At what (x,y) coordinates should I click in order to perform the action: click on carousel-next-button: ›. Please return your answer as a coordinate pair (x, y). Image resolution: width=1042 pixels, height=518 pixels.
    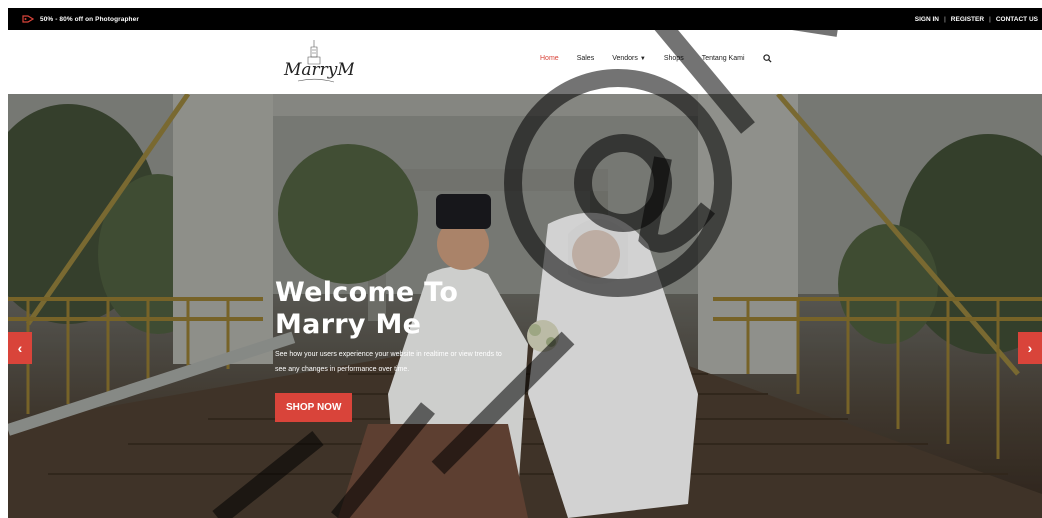
    Looking at the image, I should click on (1030, 348).